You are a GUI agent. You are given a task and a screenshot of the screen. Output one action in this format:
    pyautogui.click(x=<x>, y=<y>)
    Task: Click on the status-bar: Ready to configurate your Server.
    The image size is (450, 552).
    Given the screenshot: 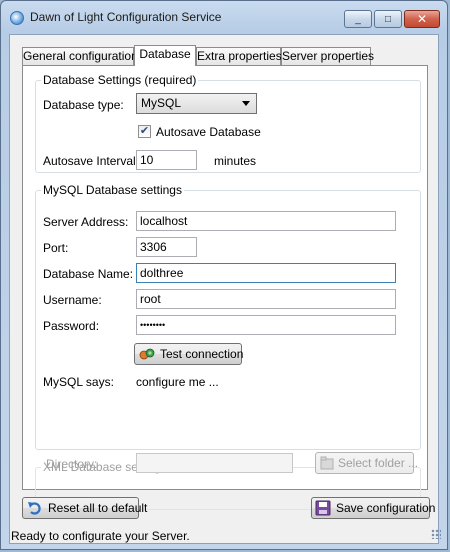 What is the action you would take?
    pyautogui.click(x=224, y=528)
    